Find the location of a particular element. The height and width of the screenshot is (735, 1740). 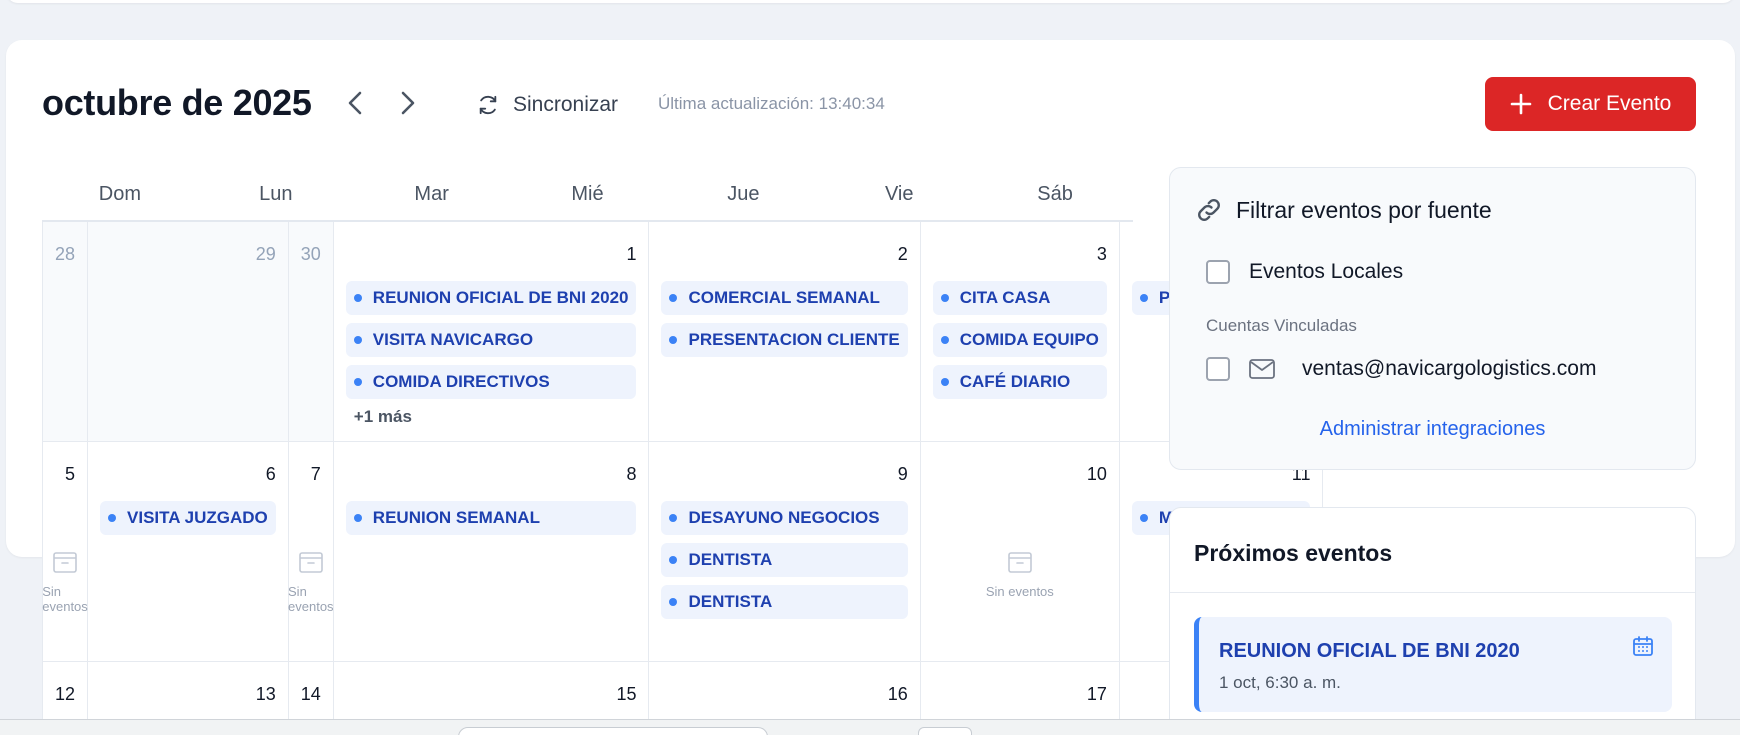

day-cell: 5 Sin eventos is located at coordinates (65, 552).